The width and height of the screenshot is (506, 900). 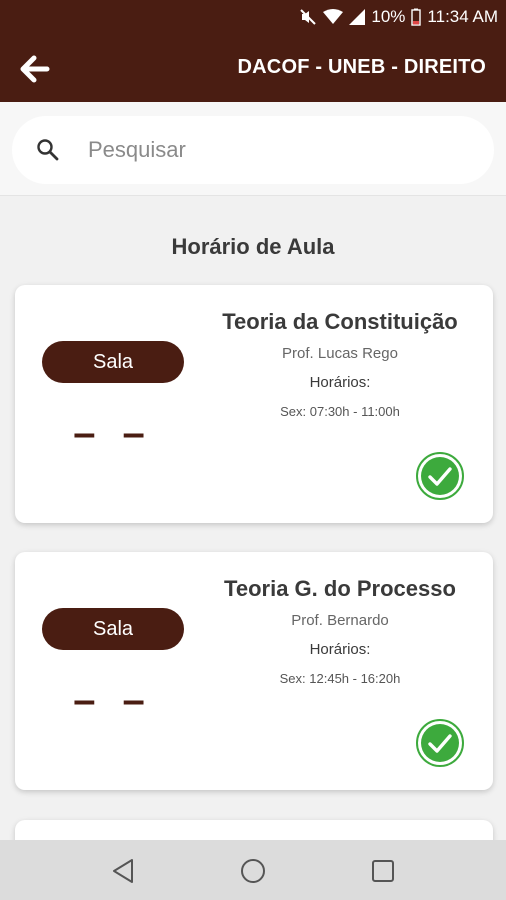 I want to click on search-icon, so click(x=48, y=150).